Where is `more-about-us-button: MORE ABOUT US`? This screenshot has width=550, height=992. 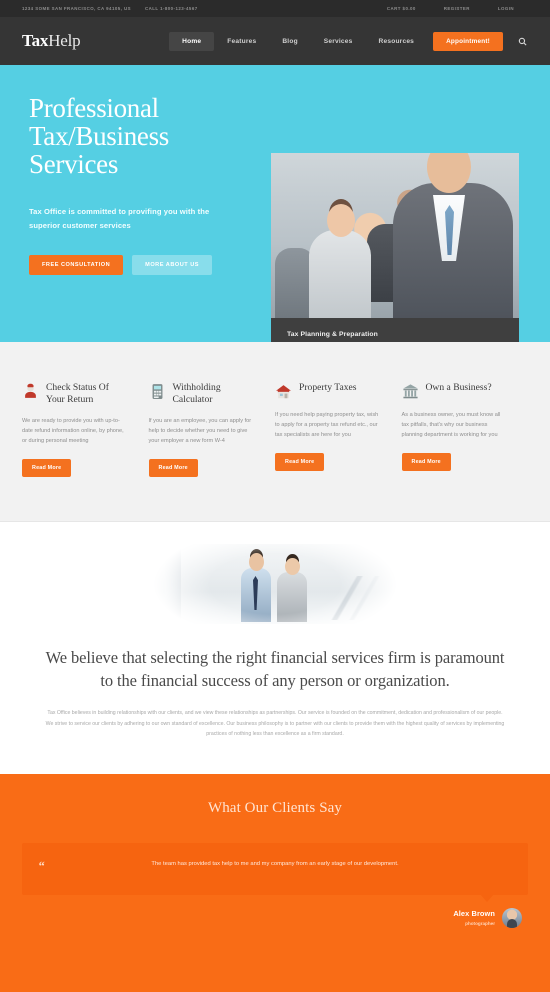
more-about-us-button: MORE ABOUT US is located at coordinates (172, 265).